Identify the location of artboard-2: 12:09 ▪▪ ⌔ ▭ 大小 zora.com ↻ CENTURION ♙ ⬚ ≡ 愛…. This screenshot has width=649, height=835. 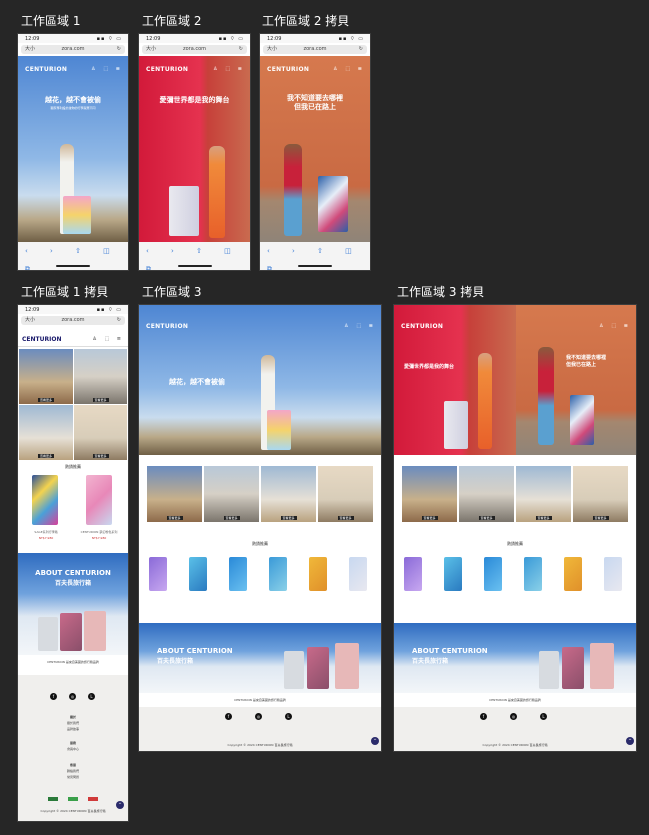
(194, 152).